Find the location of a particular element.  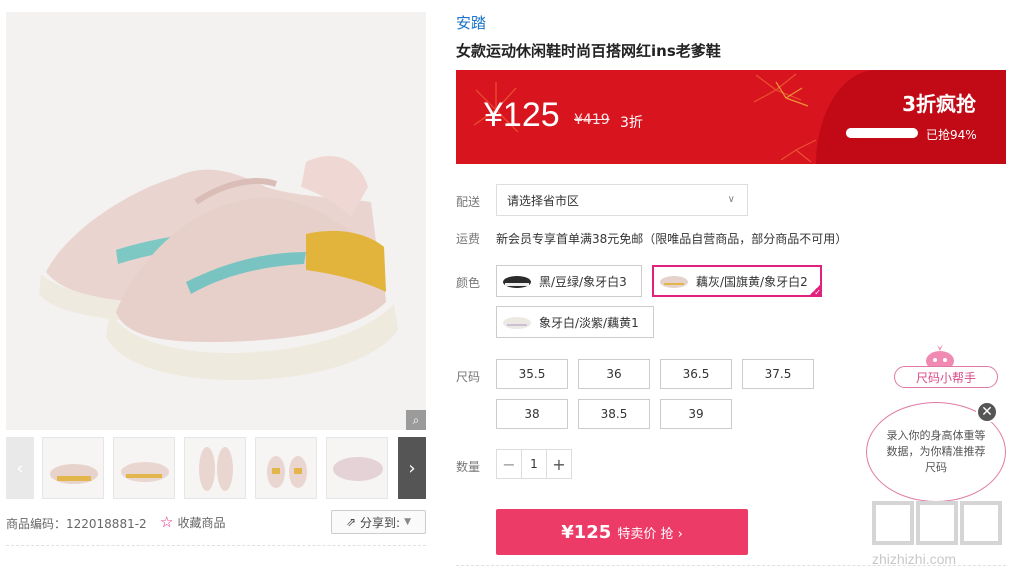

size-option: 39 is located at coordinates (696, 414).